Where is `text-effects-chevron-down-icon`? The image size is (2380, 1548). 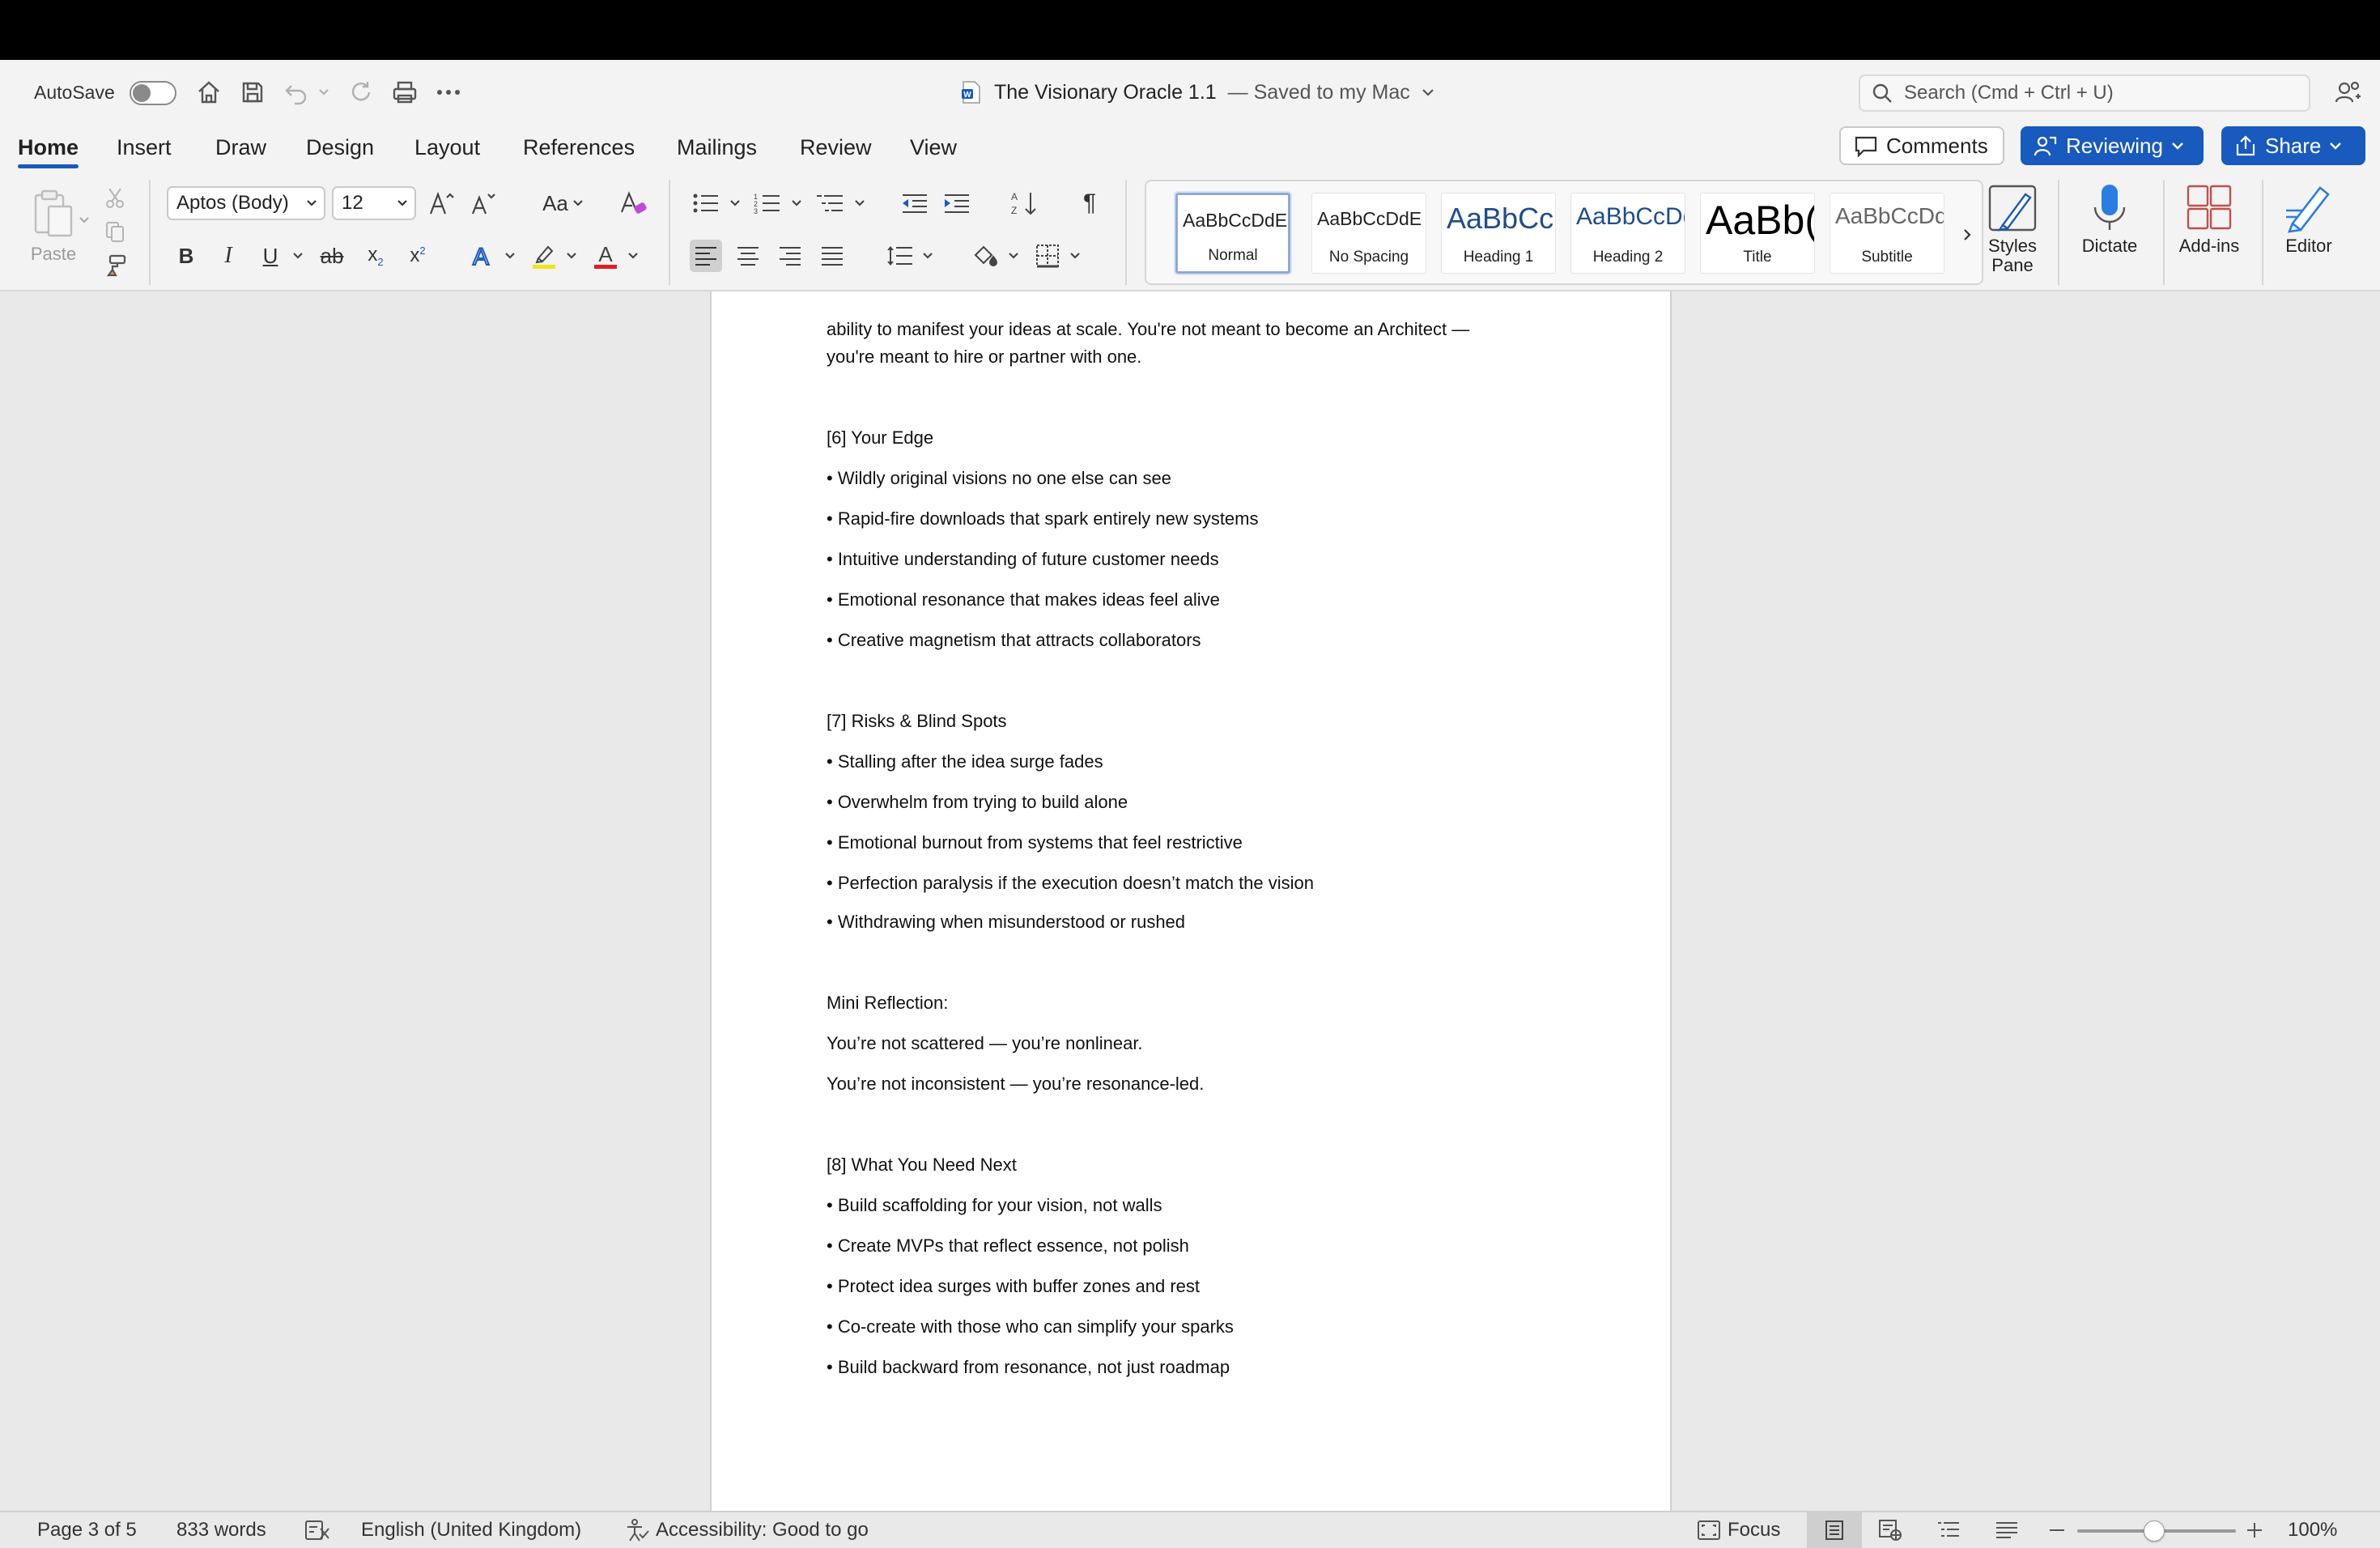
text-effects-chevron-down-icon is located at coordinates (510, 256).